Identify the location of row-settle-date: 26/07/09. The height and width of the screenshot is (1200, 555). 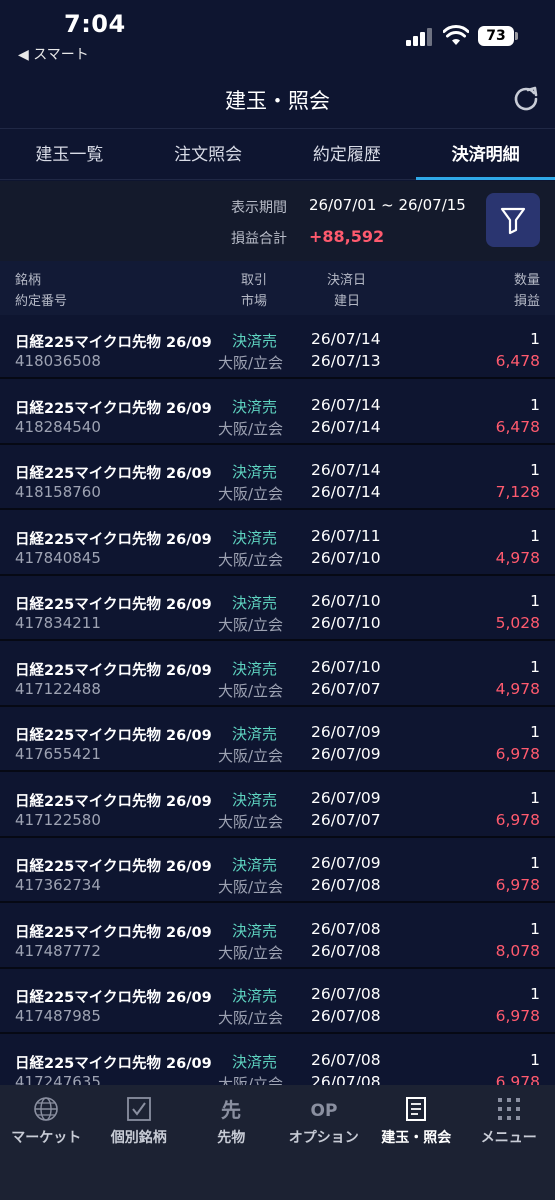
(346, 863).